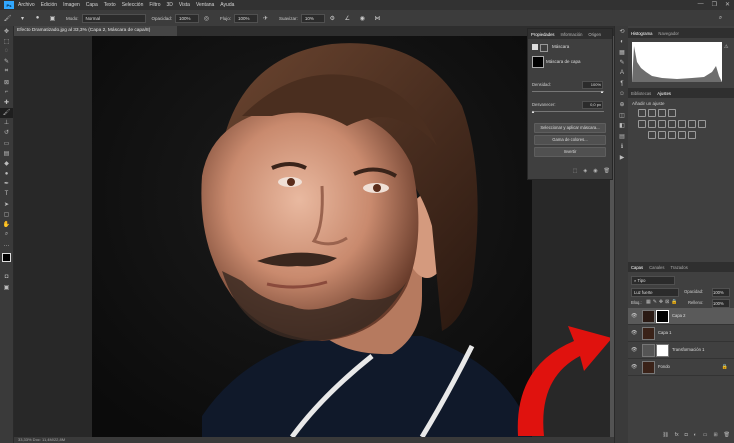  What do you see at coordinates (52, 18) in the screenshot?
I see `brush-panel-icon: ▣` at bounding box center [52, 18].